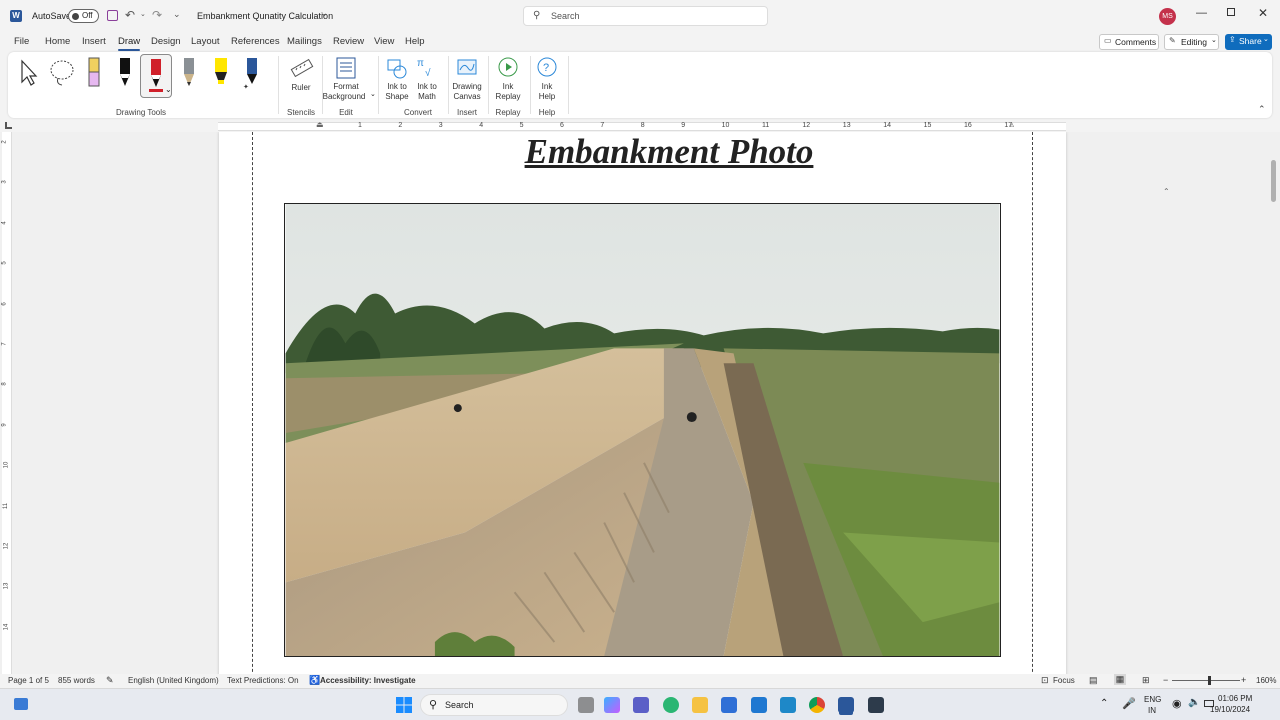  I want to click on language-line-2: IN, so click(1152, 710).